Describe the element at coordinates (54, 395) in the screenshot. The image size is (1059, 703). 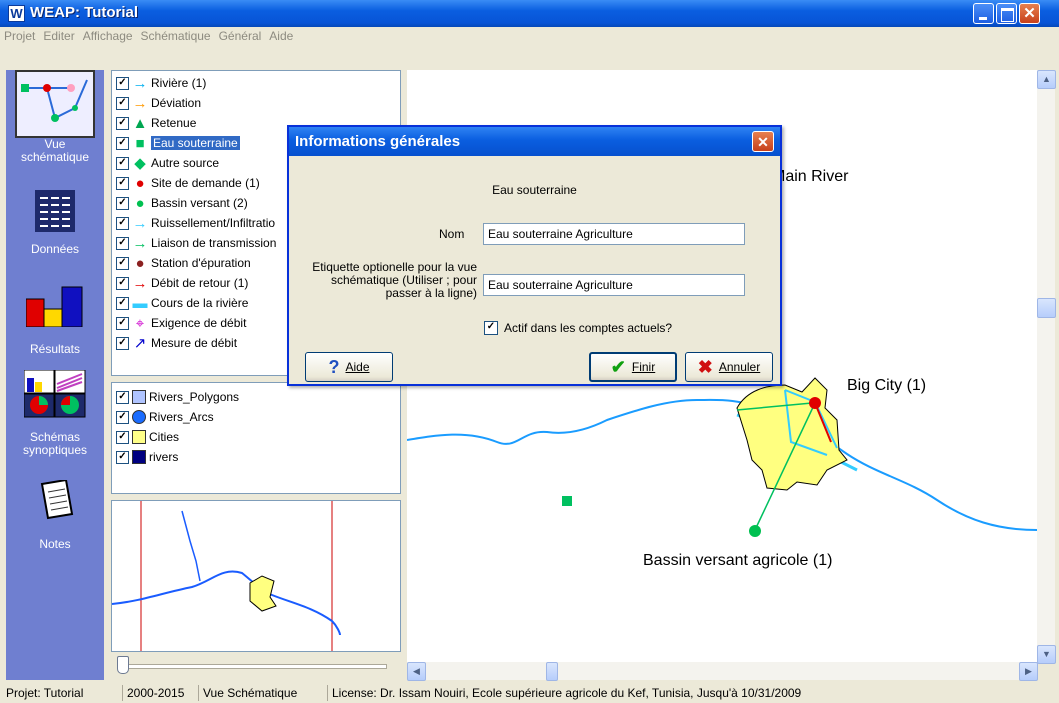
I see `overviews-view-button` at that location.